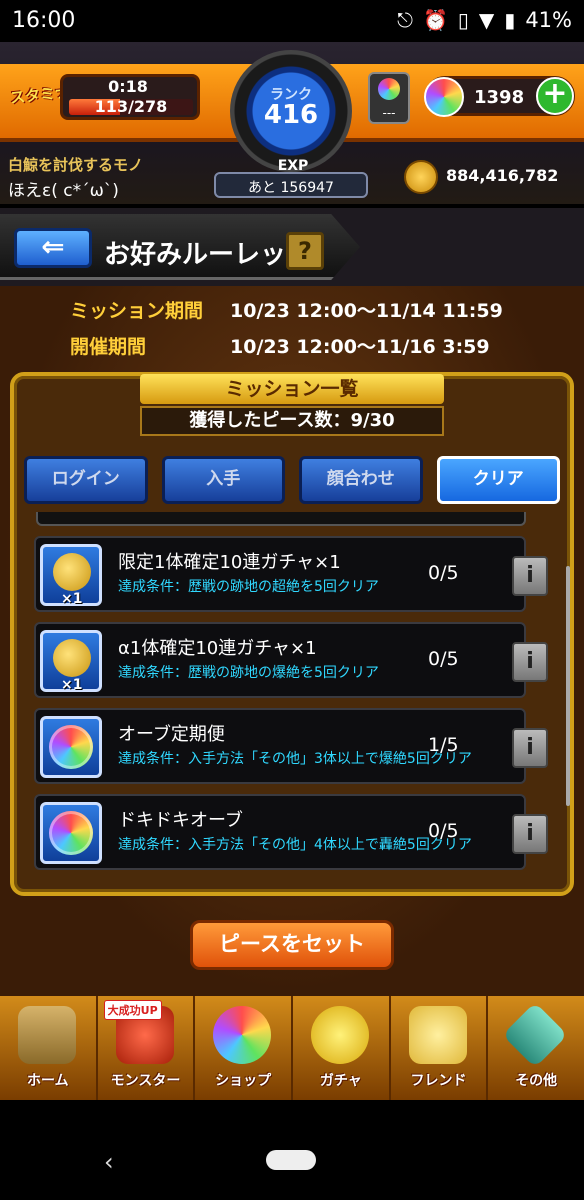 The height and width of the screenshot is (1200, 584). What do you see at coordinates (291, 188) in the screenshot?
I see `exp-remaining: あと 156947` at bounding box center [291, 188].